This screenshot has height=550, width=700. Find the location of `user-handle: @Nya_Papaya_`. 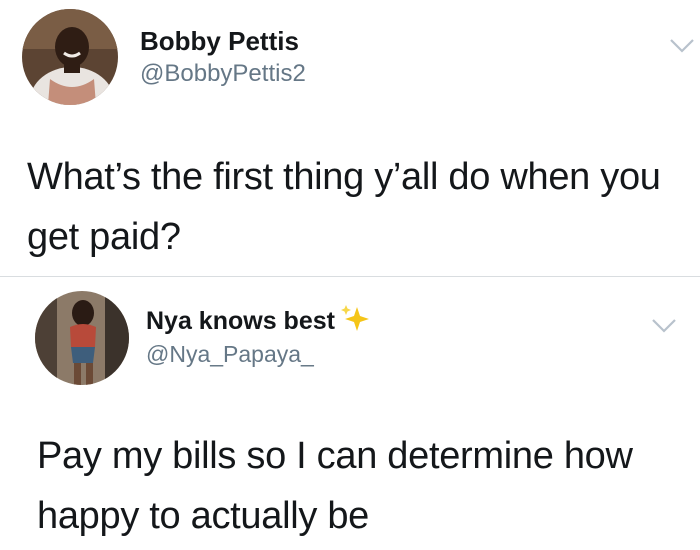

user-handle: @Nya_Papaya_ is located at coordinates (230, 354).